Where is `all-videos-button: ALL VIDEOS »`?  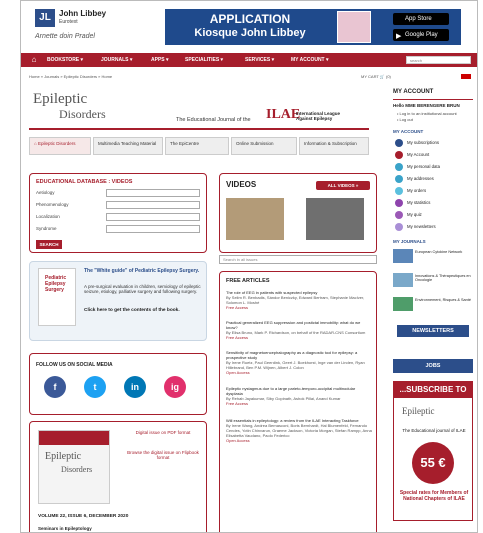 all-videos-button: ALL VIDEOS » is located at coordinates (343, 185).